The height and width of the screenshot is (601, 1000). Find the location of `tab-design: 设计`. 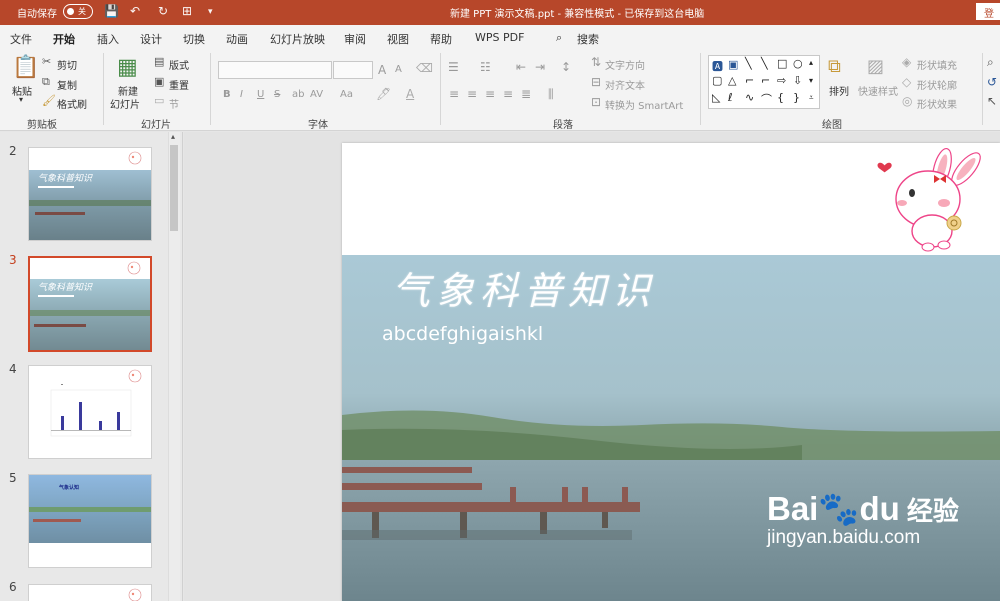

tab-design: 设计 is located at coordinates (151, 39).